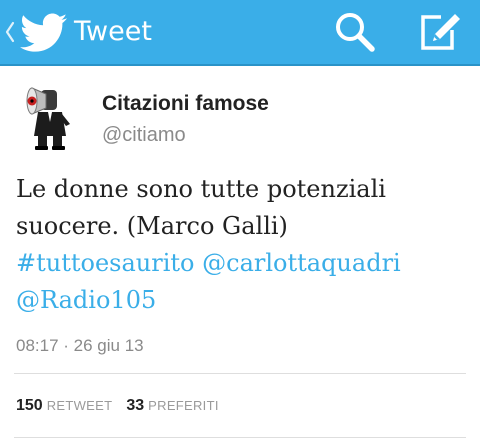 The height and width of the screenshot is (440, 480). I want to click on retweet-label: RETWEET, so click(80, 405).